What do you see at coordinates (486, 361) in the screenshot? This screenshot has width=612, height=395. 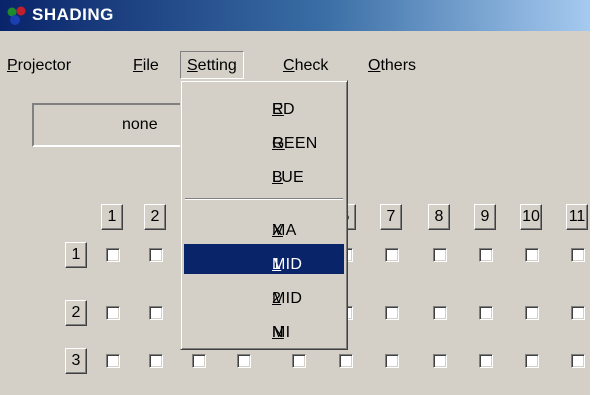 I see `checkbox-r3-c9` at bounding box center [486, 361].